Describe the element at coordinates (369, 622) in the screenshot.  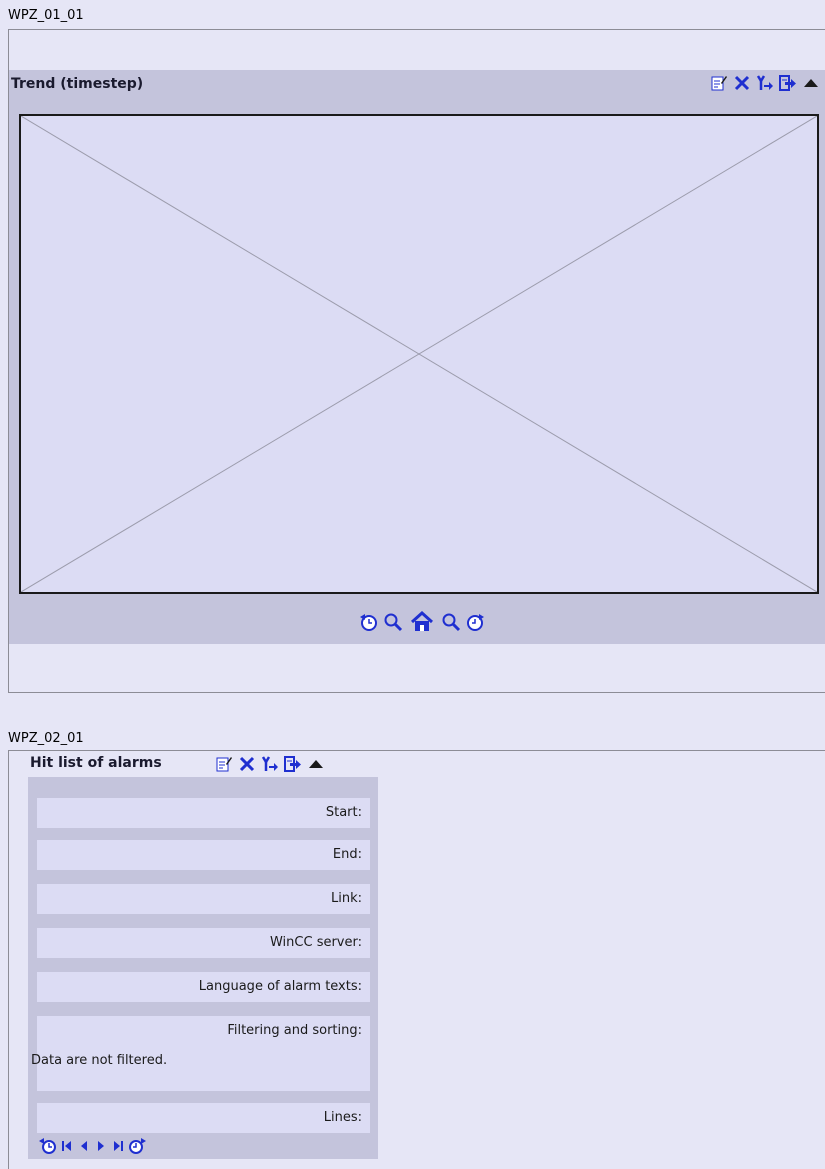
I see `rewind-time-icon` at that location.